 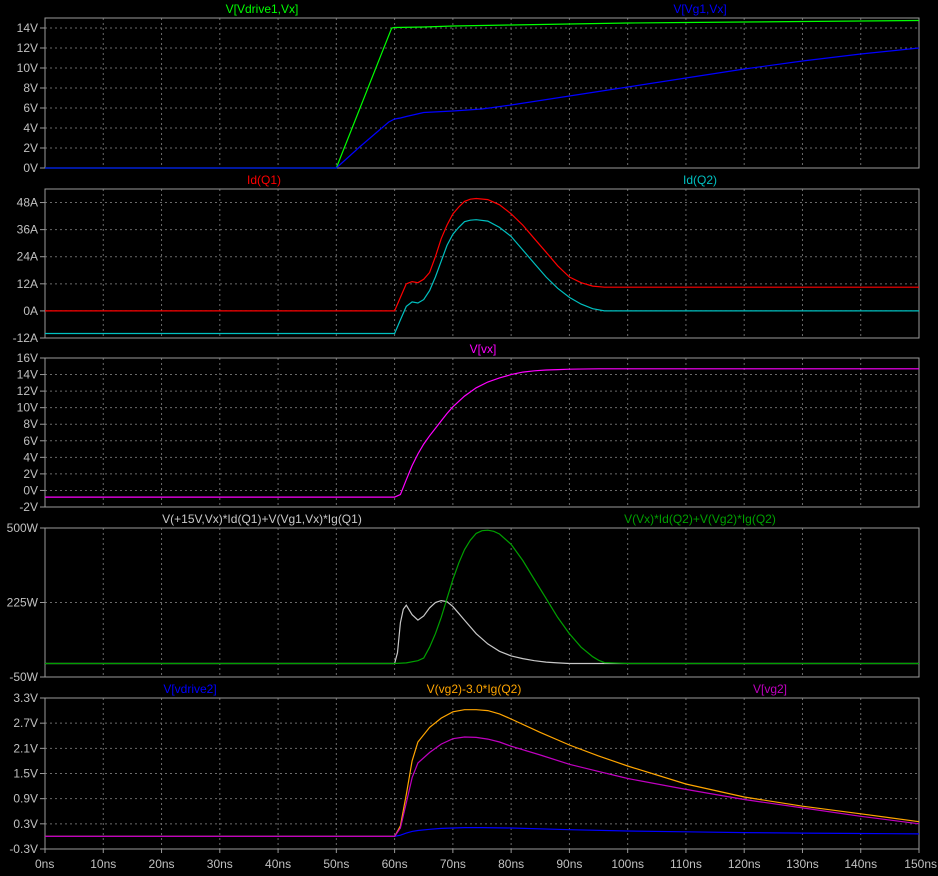 I want to click on pane-2-ytick-label: -12A, so click(x=25, y=338).